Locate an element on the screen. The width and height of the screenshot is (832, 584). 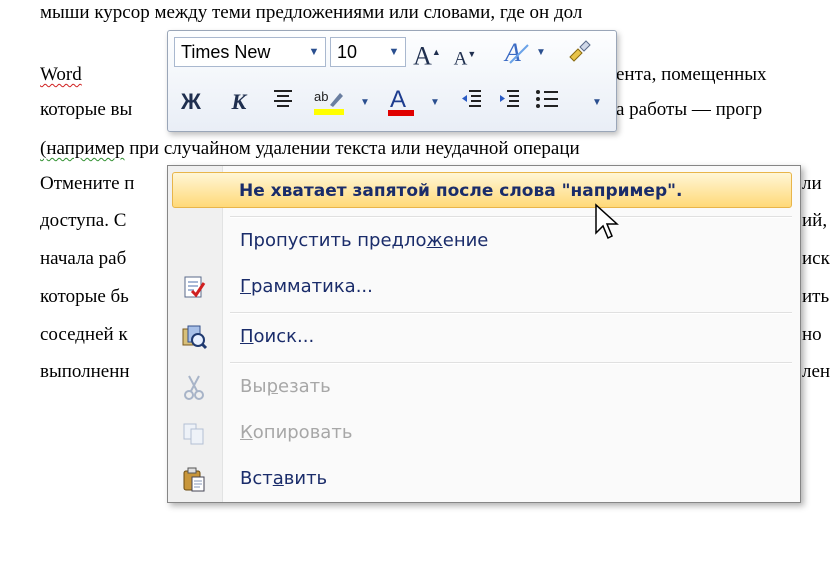
mouse-pointer-icon is located at coordinates (607, 221).